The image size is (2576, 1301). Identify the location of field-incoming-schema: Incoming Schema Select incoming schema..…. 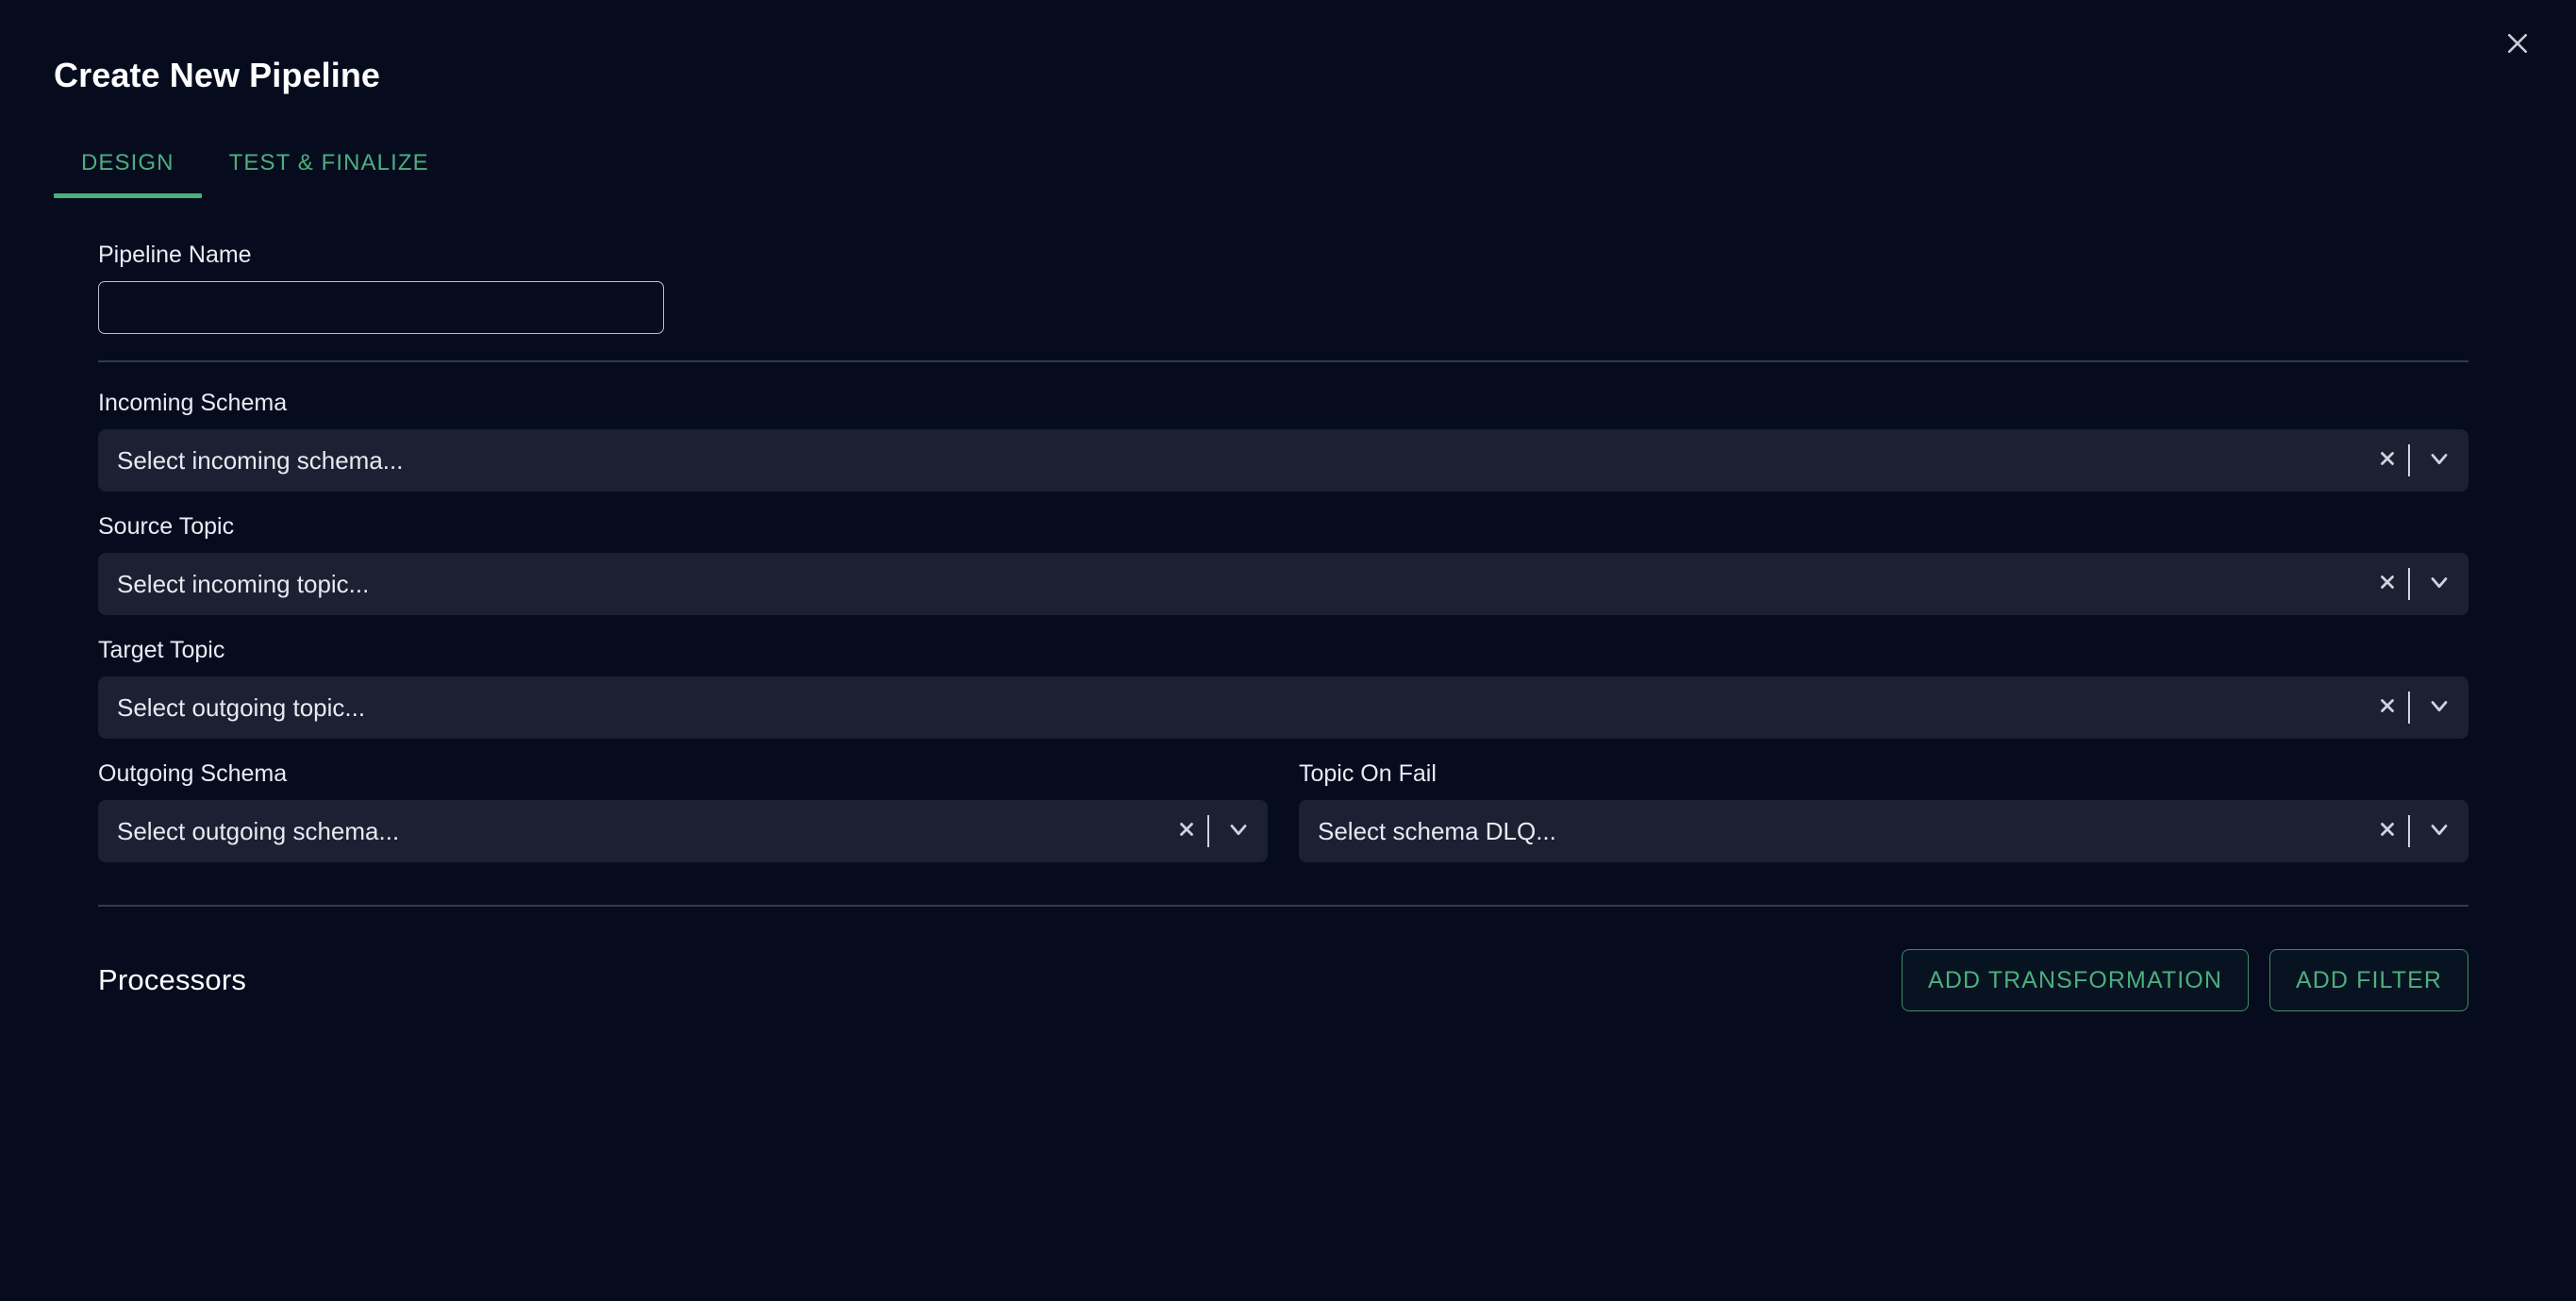
(1283, 440).